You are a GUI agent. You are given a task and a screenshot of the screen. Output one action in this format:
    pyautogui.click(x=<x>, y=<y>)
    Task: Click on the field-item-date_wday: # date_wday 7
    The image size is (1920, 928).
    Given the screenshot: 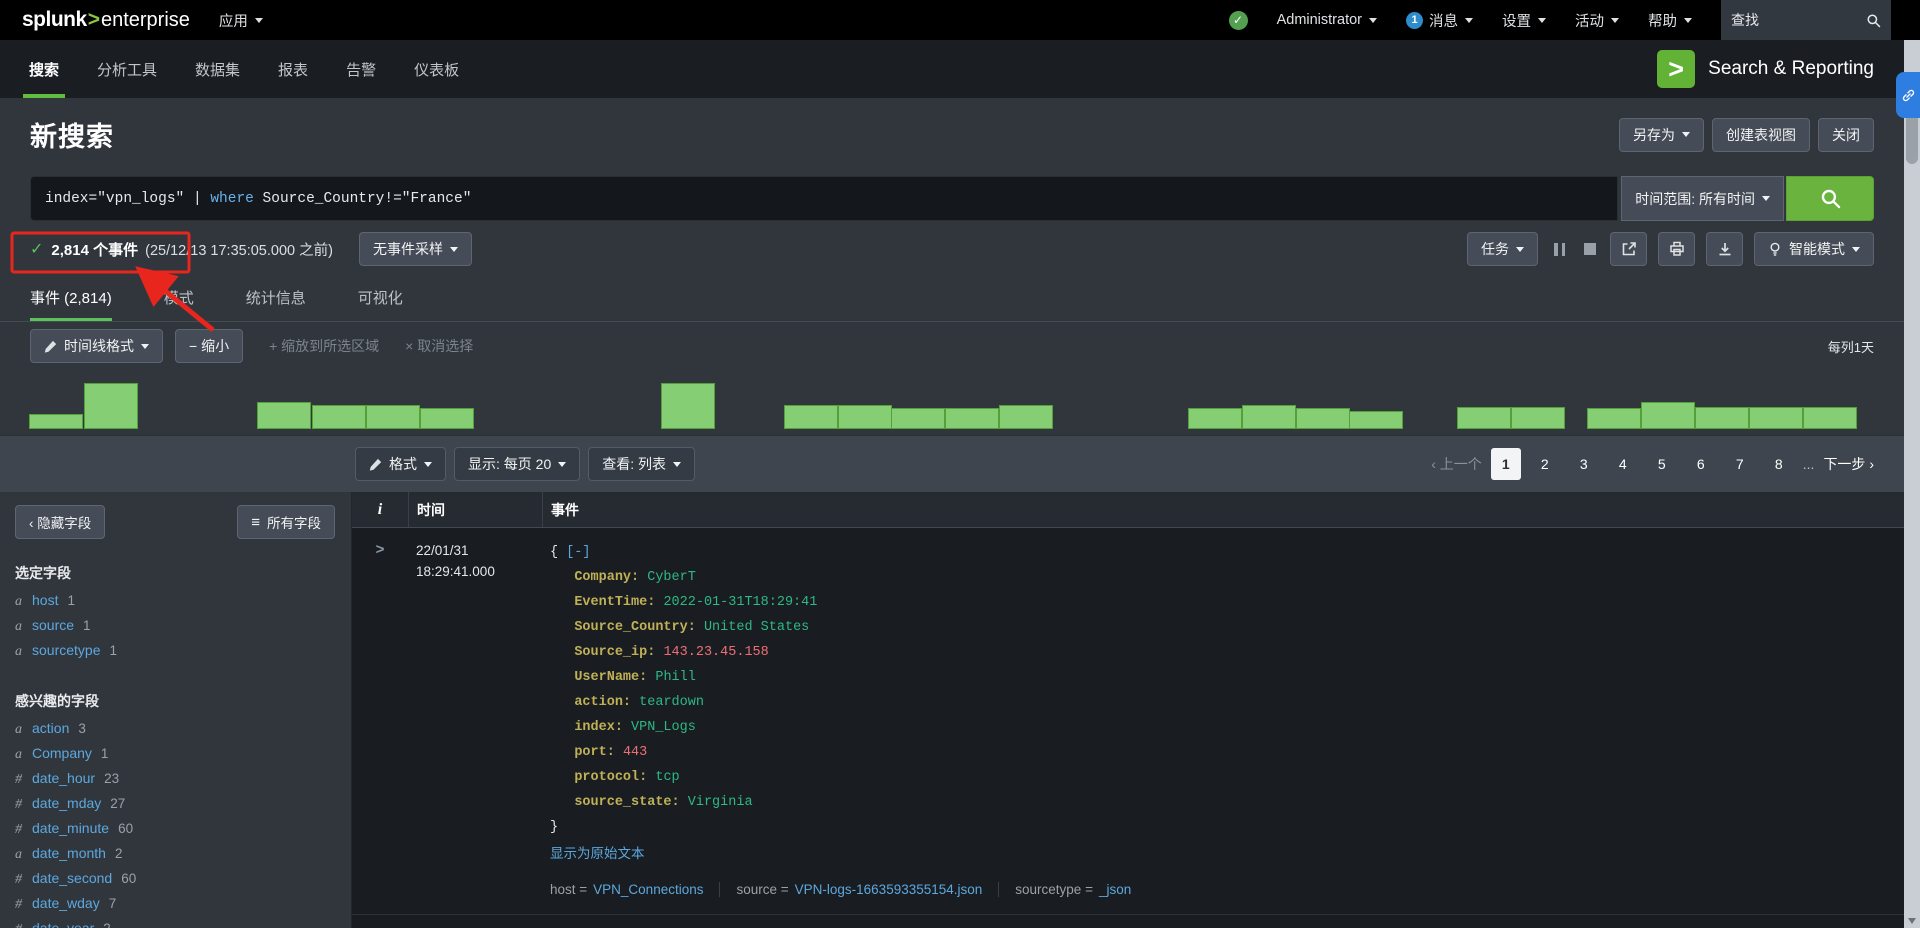 What is the action you would take?
    pyautogui.click(x=175, y=907)
    